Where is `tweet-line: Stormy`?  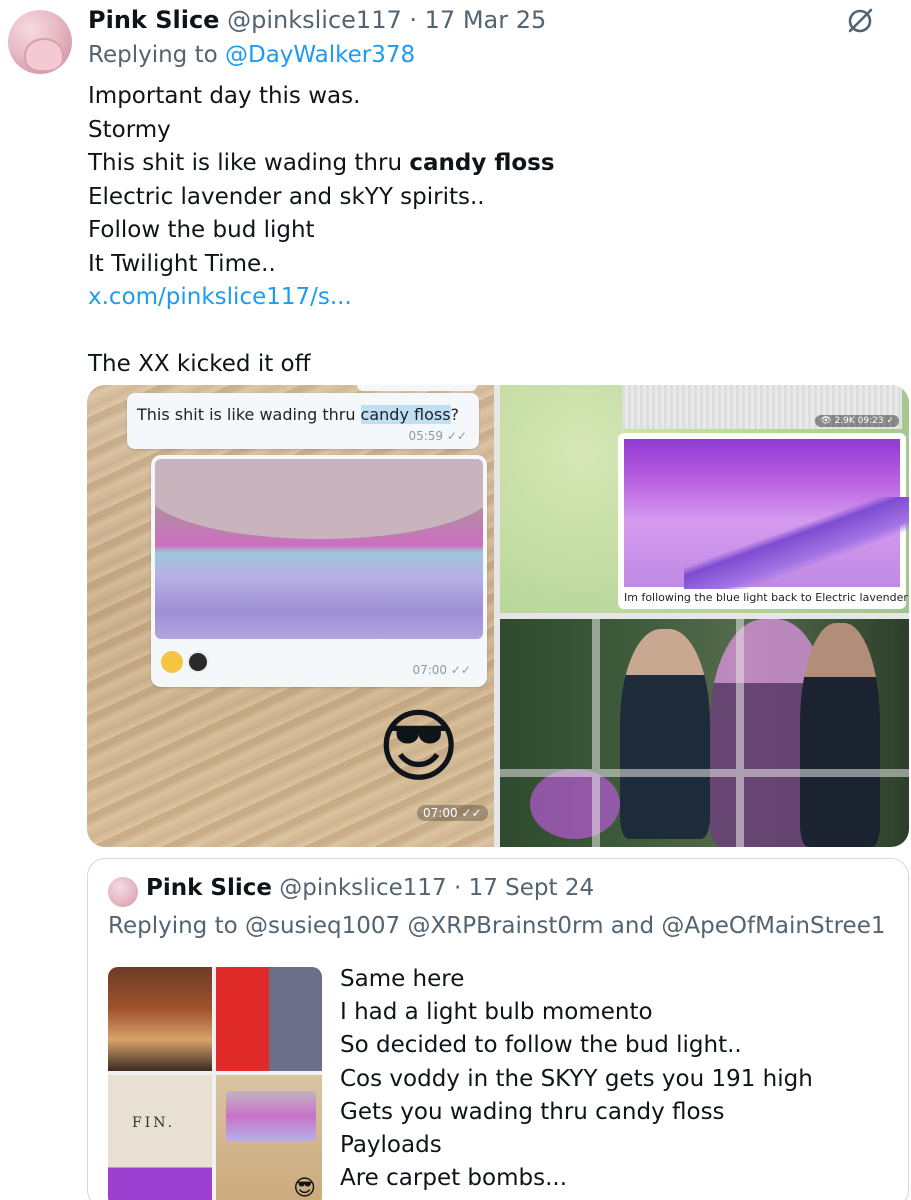 tweet-line: Stormy is located at coordinates (129, 129).